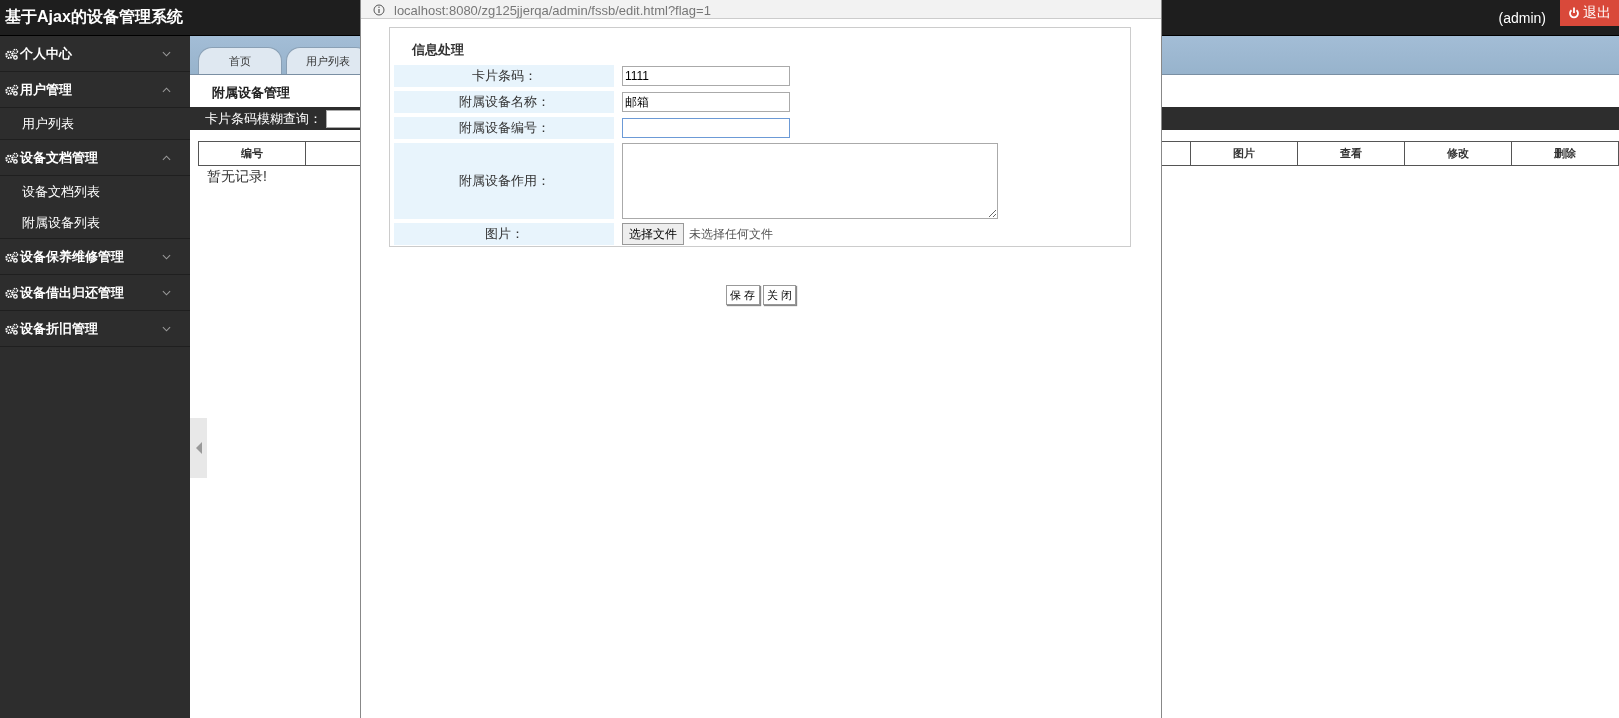 The width and height of the screenshot is (1619, 718). What do you see at coordinates (1589, 13) in the screenshot?
I see `logout-button: 退出` at bounding box center [1589, 13].